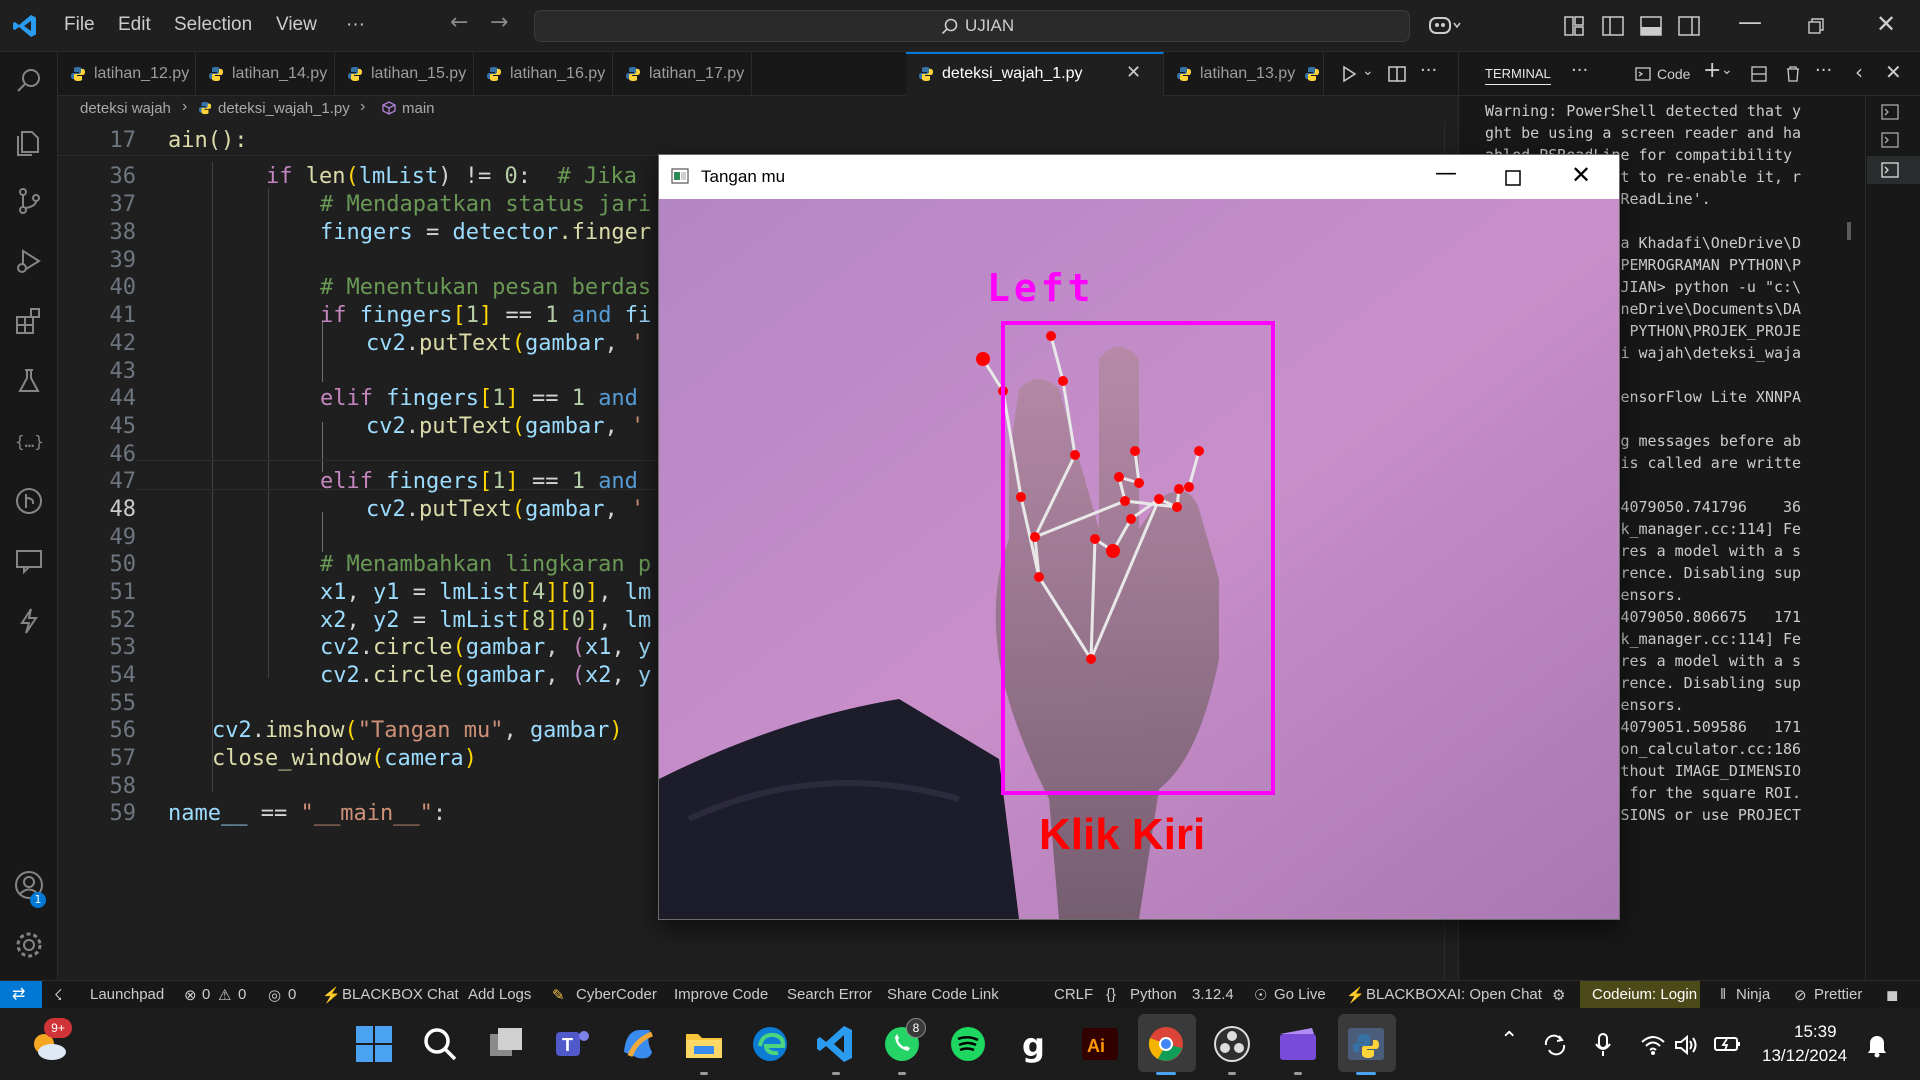 The image size is (1920, 1080). I want to click on back-arrow-icon: ←, so click(459, 22).